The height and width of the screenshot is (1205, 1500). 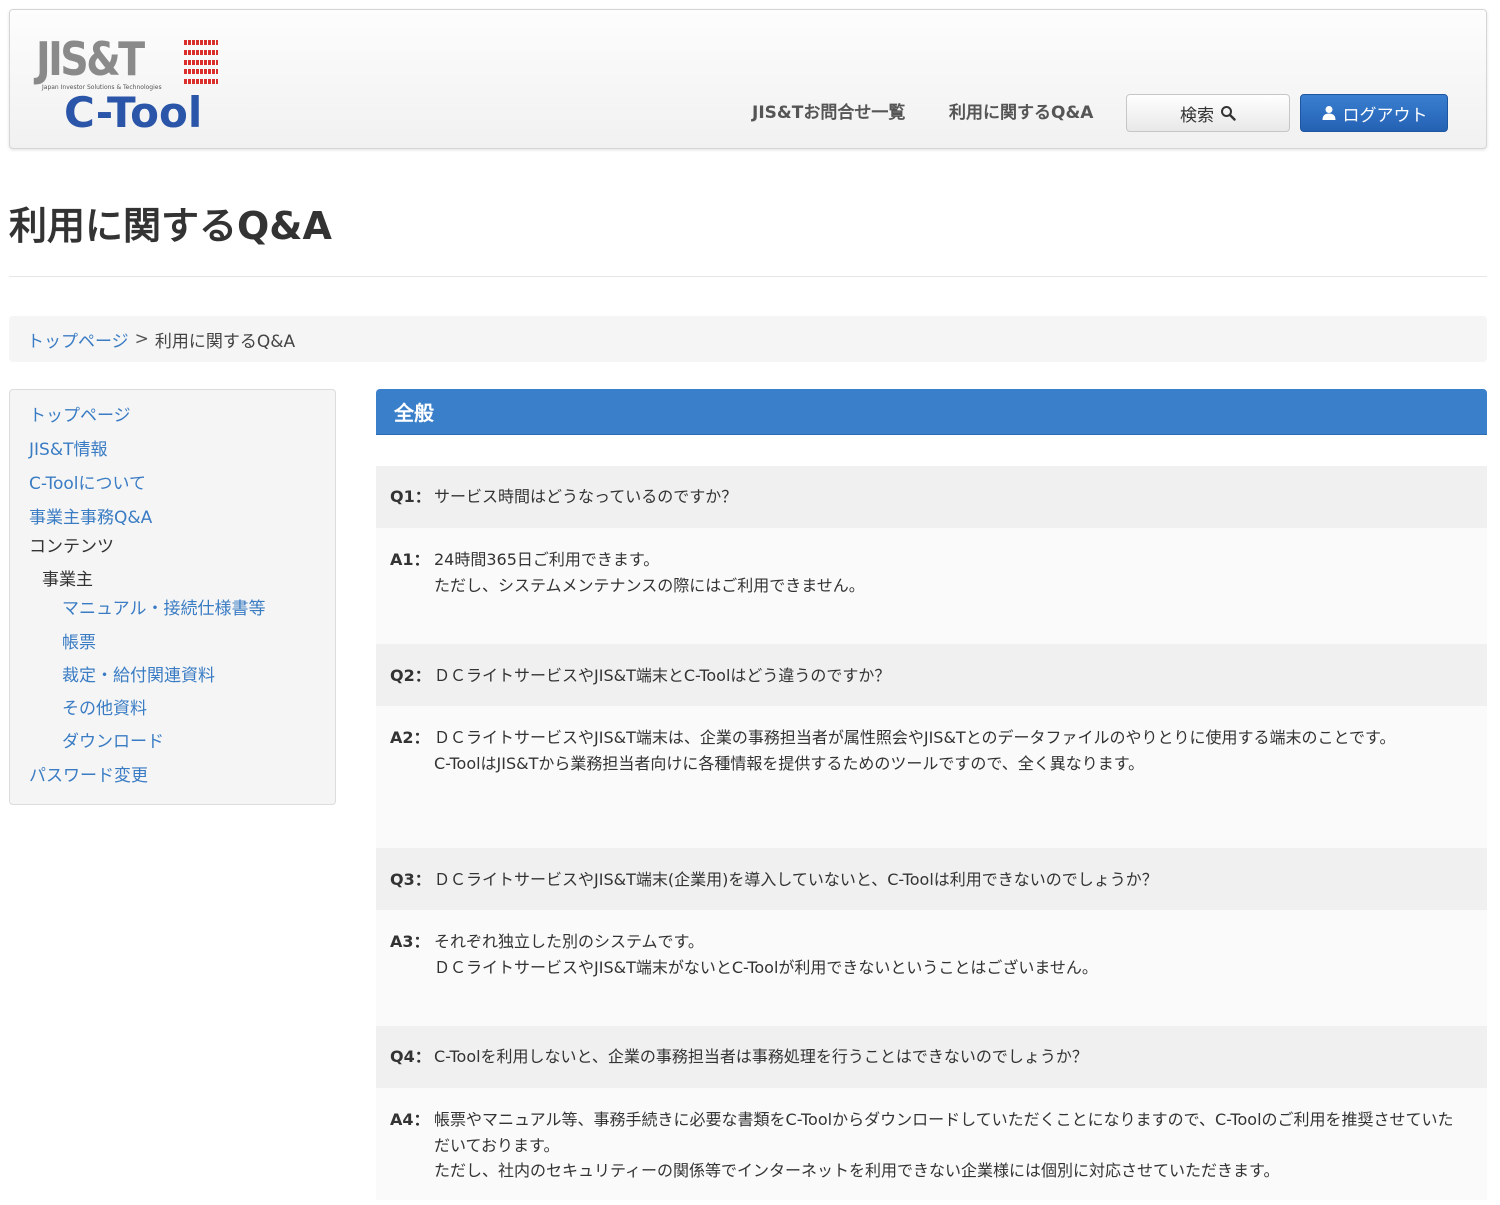 I want to click on search-button-label: 検索, so click(x=1197, y=115).